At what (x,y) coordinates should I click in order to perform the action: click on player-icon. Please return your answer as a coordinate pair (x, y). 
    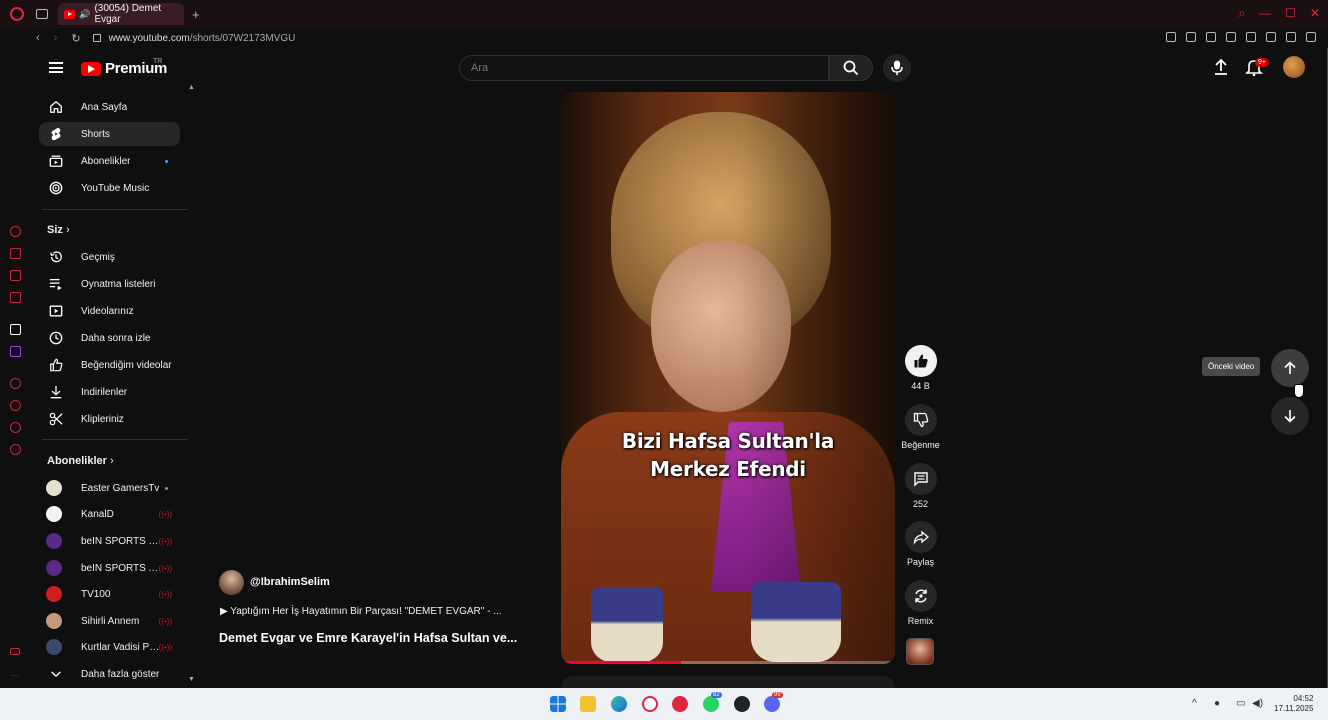
    Looking at the image, I should click on (1231, 37).